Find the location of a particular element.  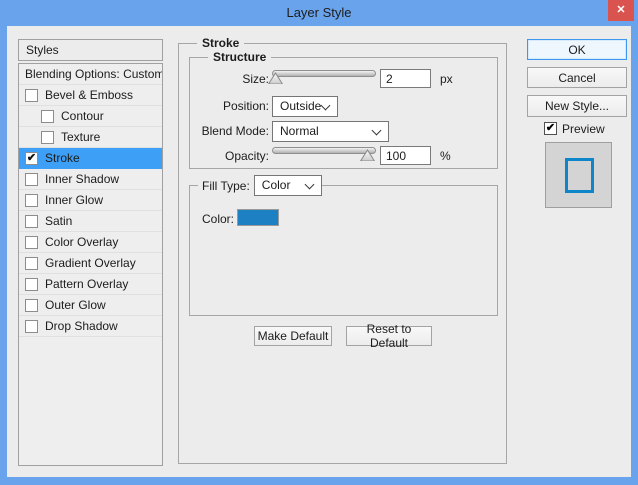

style-item-label: Color Overlay is located at coordinates (82, 242).